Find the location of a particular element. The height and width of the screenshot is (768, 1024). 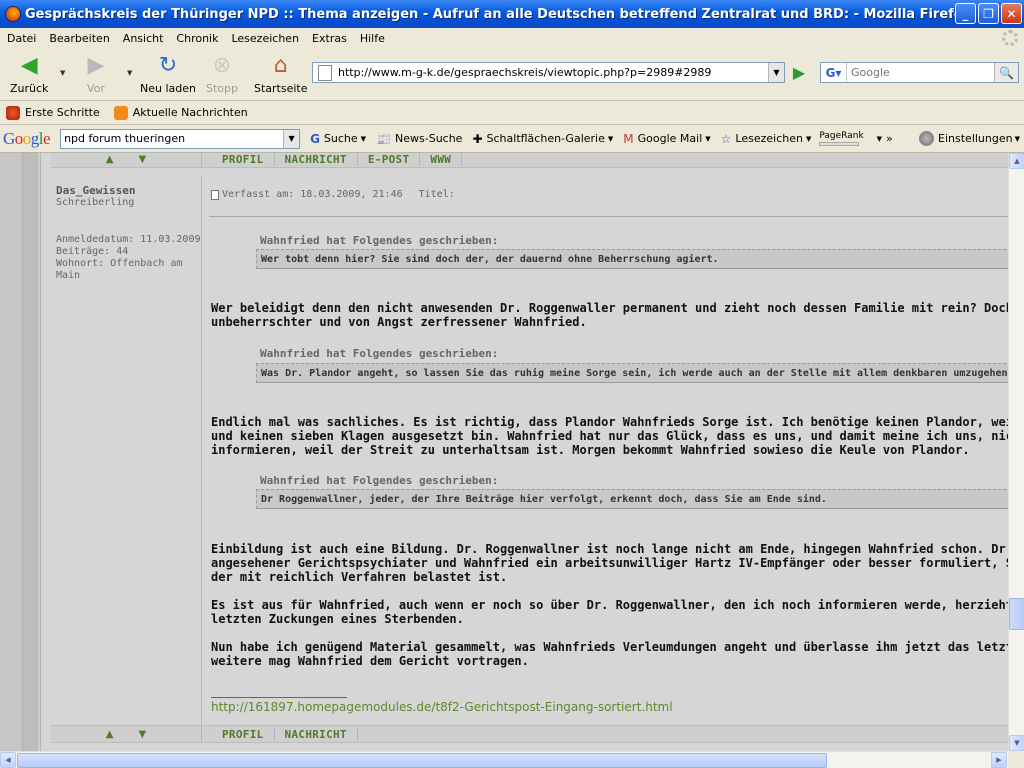

search-input is located at coordinates (921, 72).